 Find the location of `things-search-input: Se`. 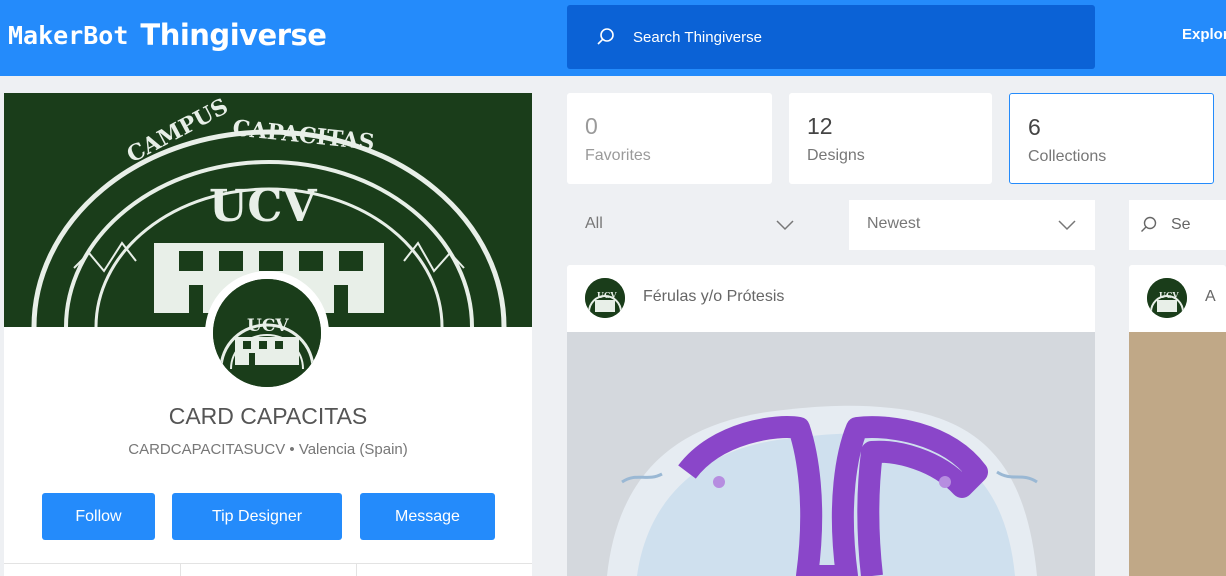

things-search-input: Se is located at coordinates (1177, 225).